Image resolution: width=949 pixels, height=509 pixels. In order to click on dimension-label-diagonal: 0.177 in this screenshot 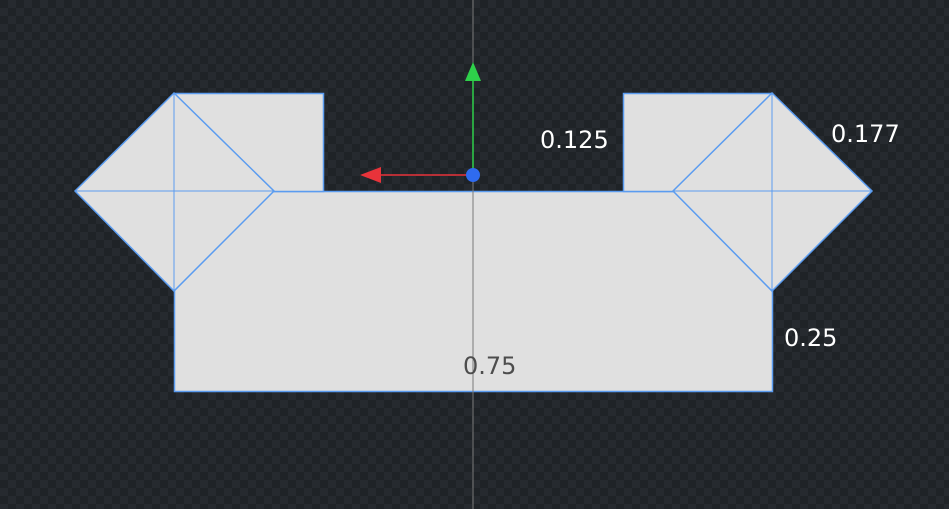, I will do `click(865, 134)`.